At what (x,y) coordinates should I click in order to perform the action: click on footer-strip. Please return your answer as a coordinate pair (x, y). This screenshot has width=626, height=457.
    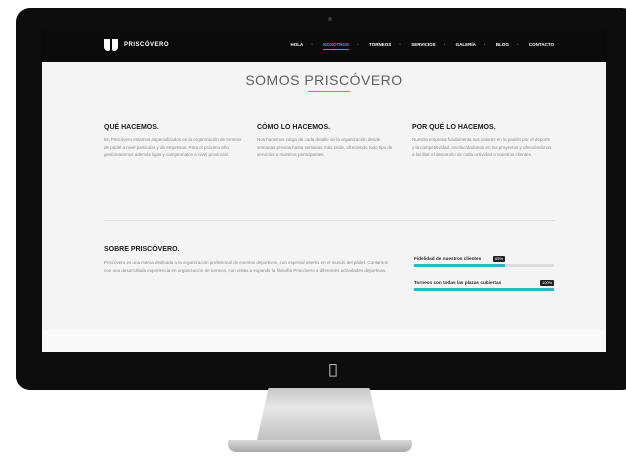
    Looking at the image, I should click on (324, 341).